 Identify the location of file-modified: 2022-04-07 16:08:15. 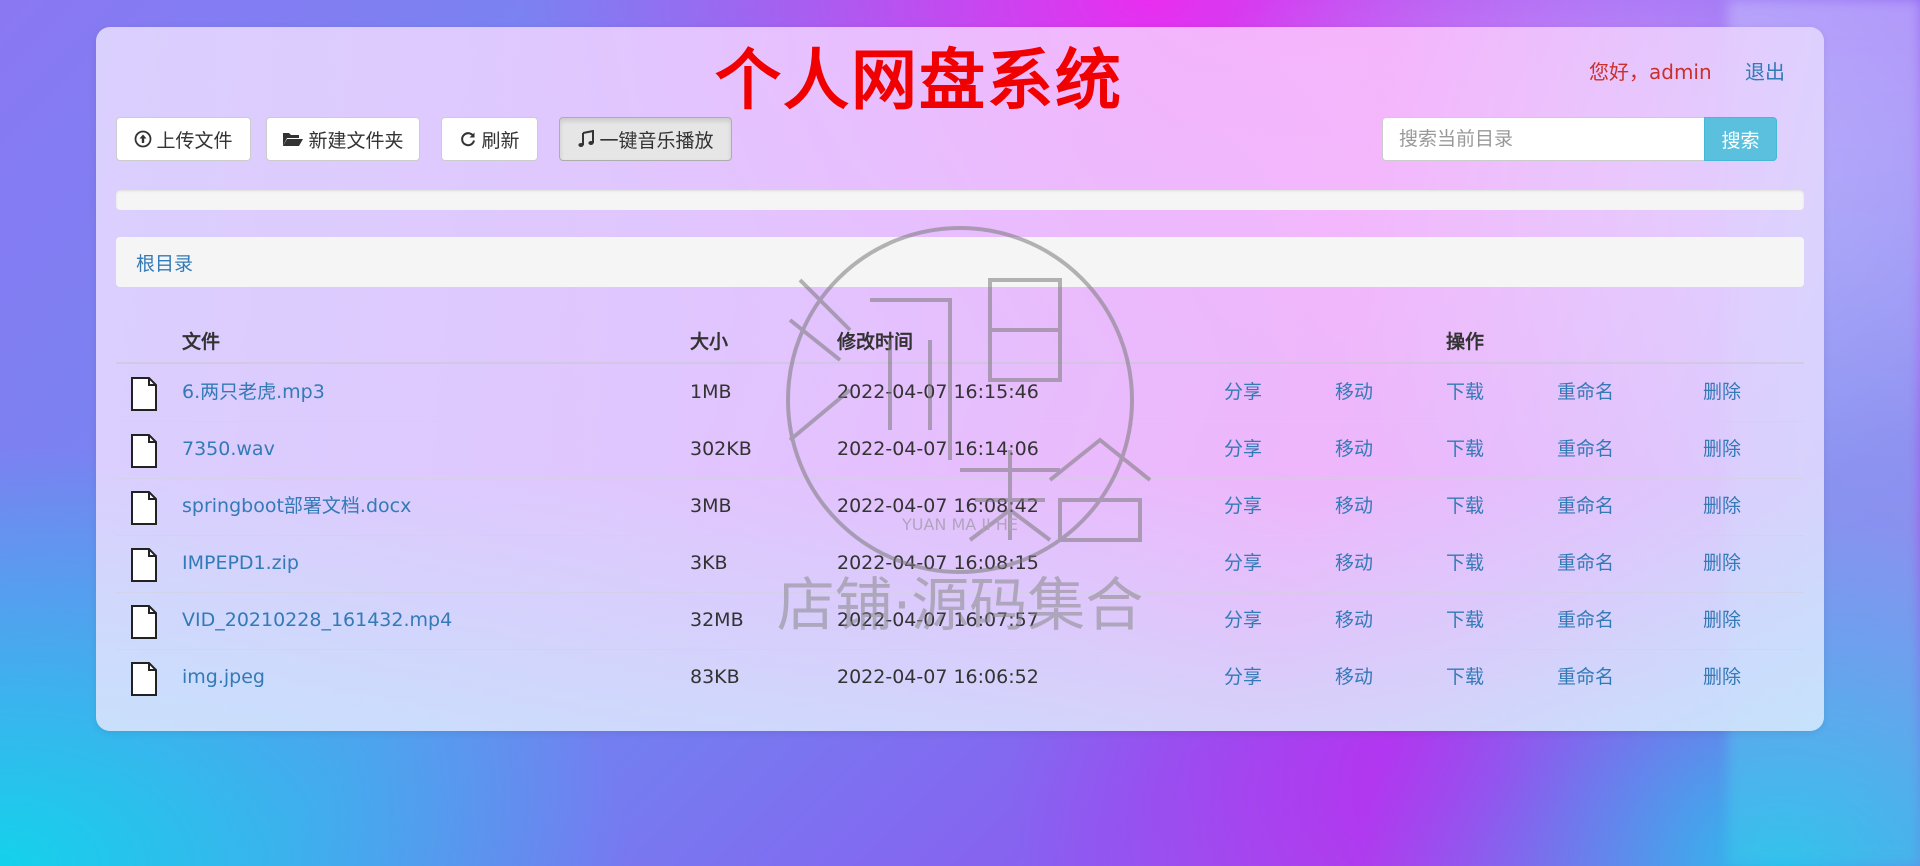
(938, 563).